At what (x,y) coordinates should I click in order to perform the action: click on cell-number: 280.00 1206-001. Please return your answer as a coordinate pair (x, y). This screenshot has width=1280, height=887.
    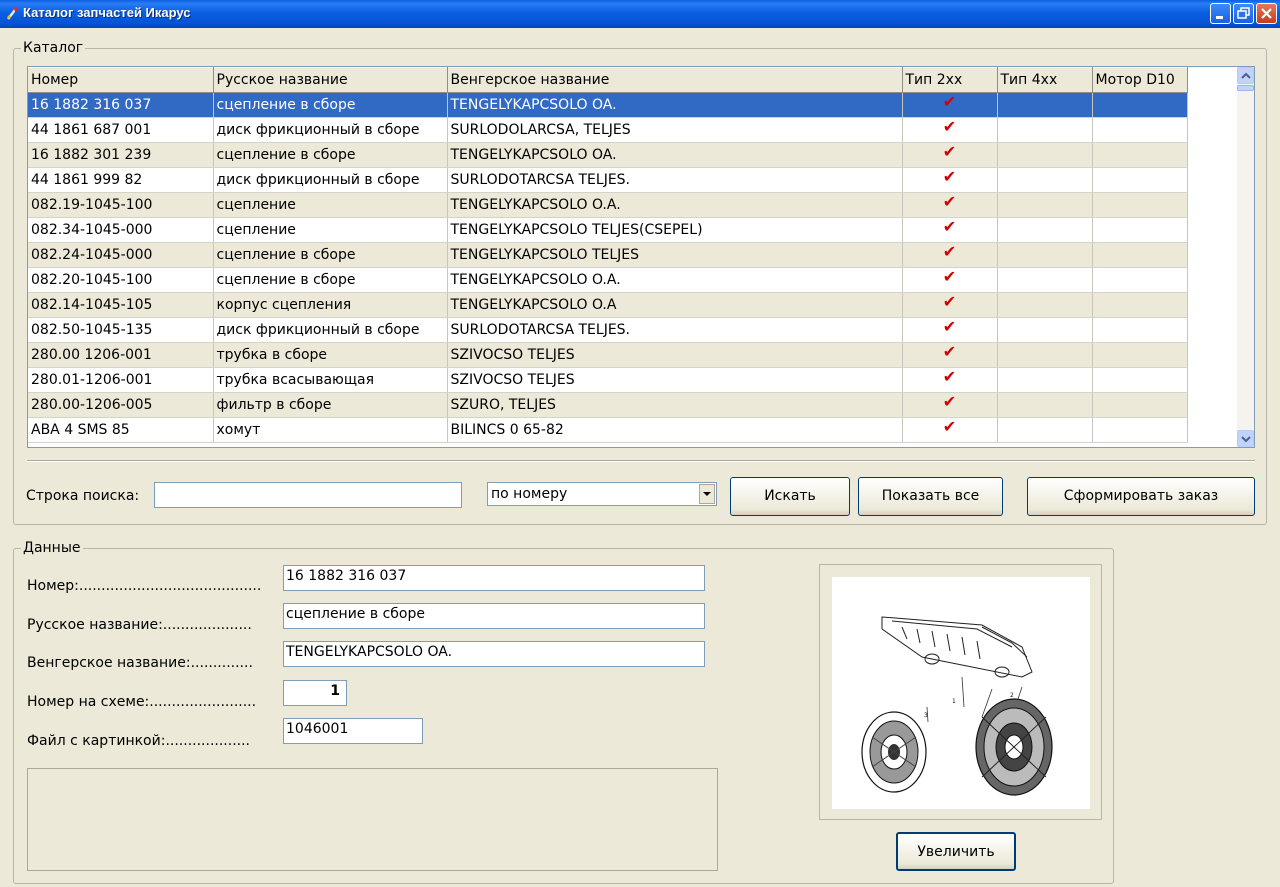
    Looking at the image, I should click on (121, 355).